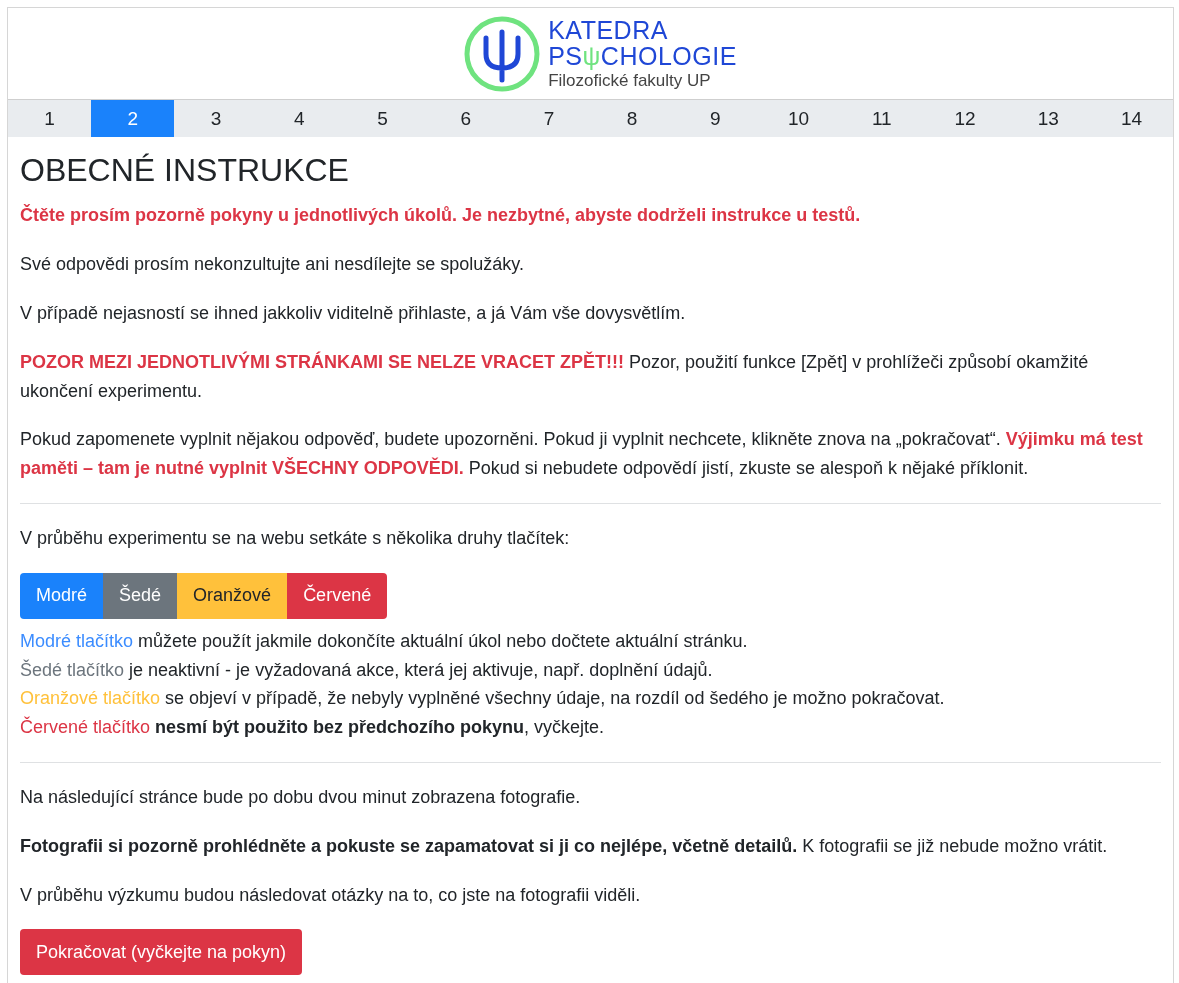 The height and width of the screenshot is (983, 1179). Describe the element at coordinates (353, 313) in the screenshot. I see `paragraph: V případě nejasností se ihned jakkoliv viditelně přihlaste, a já Vám vše dovysvětlím.` at that location.